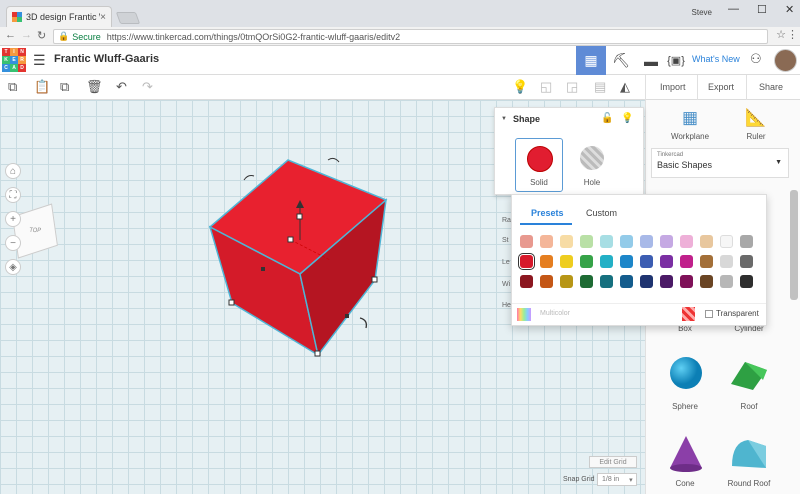  What do you see at coordinates (547, 213) in the screenshot?
I see `tab-presets: Presets` at bounding box center [547, 213].